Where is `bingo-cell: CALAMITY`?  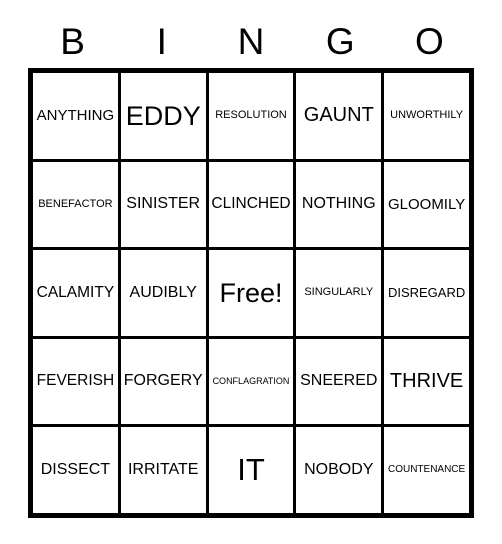
bingo-cell: CALAMITY is located at coordinates (75, 293).